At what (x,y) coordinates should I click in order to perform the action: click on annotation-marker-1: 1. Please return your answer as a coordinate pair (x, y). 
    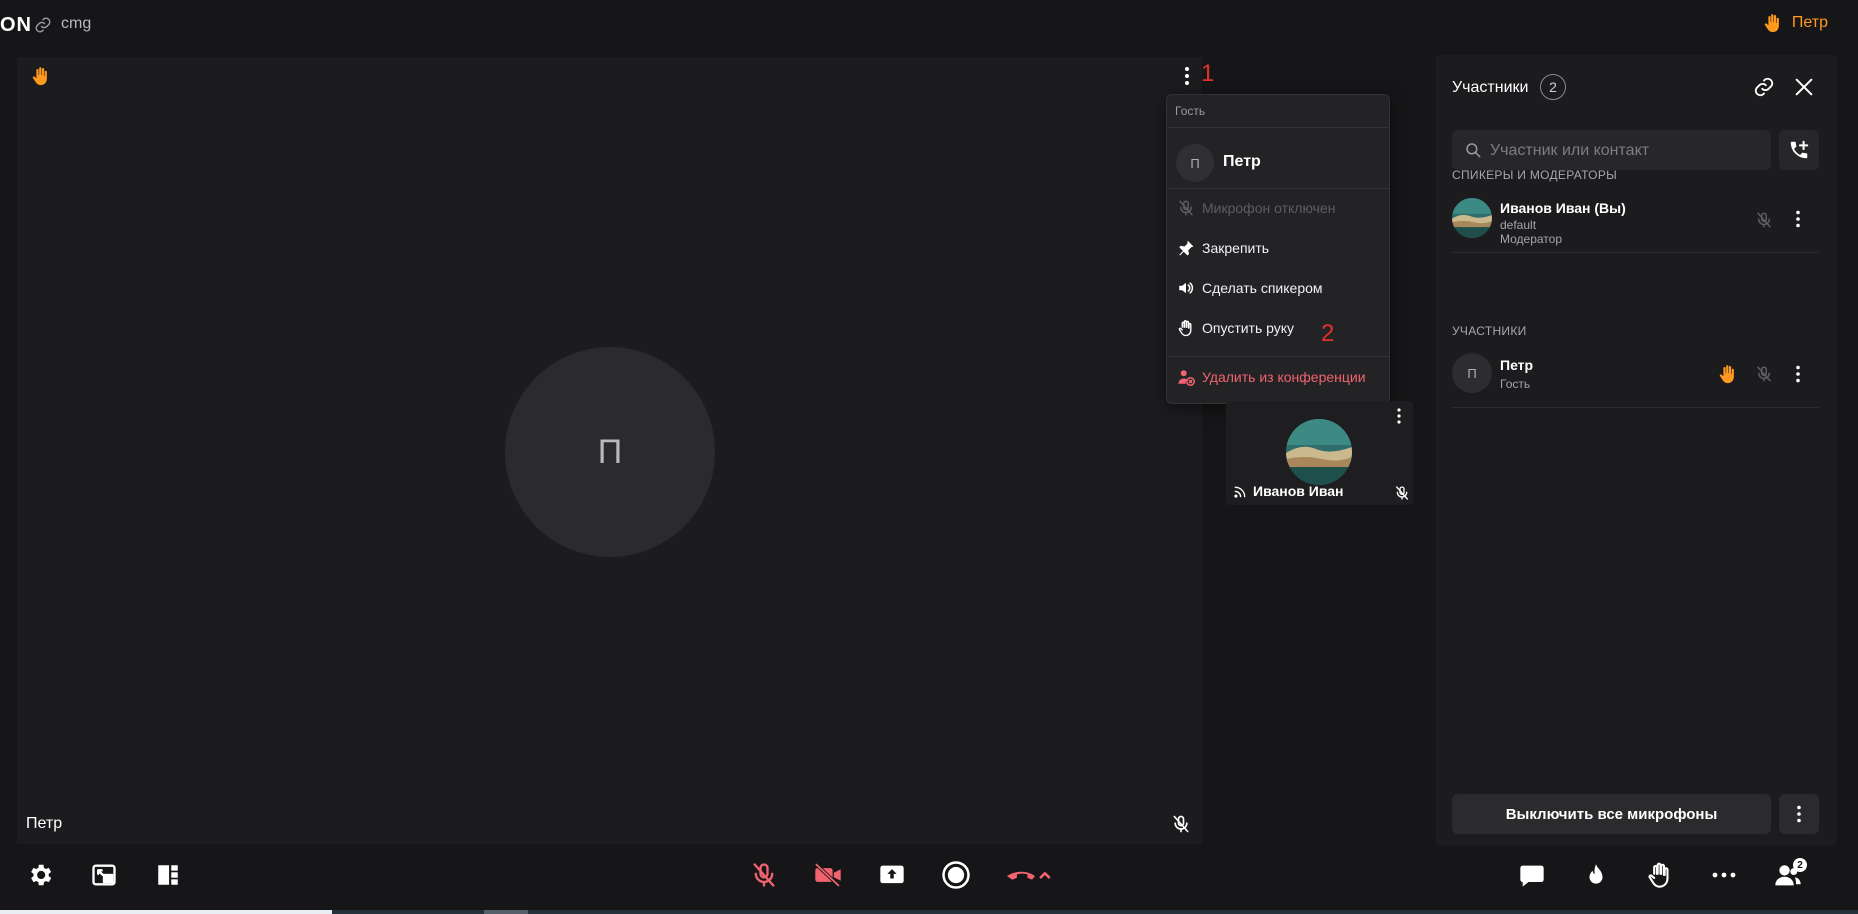
    Looking at the image, I should click on (1208, 73).